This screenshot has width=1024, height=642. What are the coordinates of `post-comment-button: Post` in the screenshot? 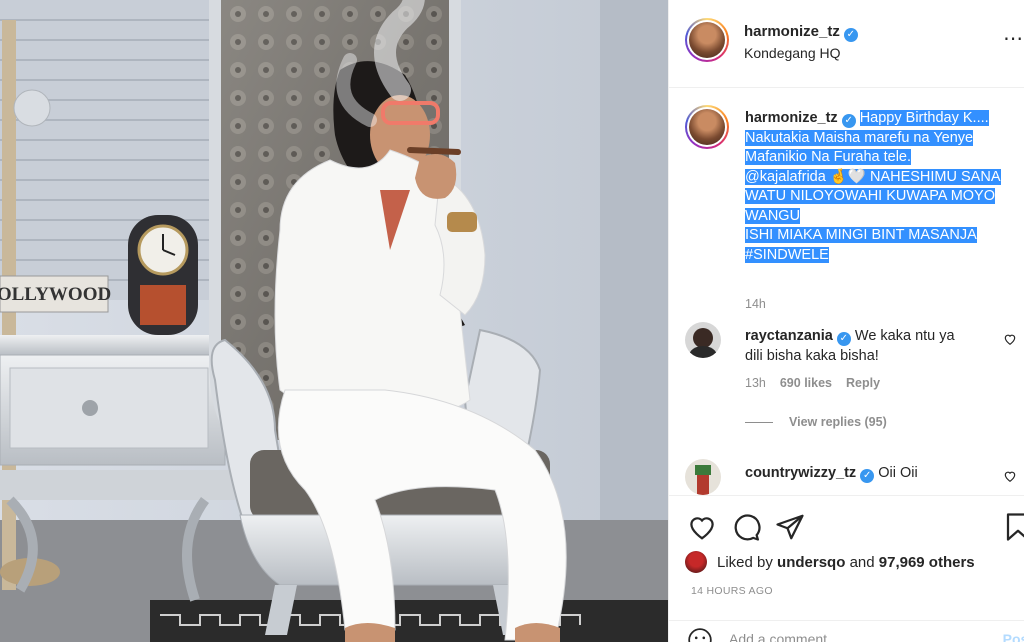 It's located at (1013, 636).